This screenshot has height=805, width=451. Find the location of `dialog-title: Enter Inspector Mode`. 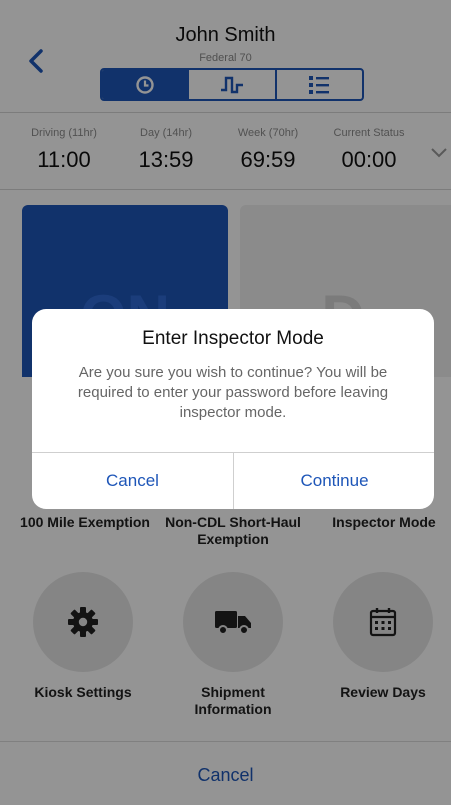

dialog-title: Enter Inspector Mode is located at coordinates (233, 338).